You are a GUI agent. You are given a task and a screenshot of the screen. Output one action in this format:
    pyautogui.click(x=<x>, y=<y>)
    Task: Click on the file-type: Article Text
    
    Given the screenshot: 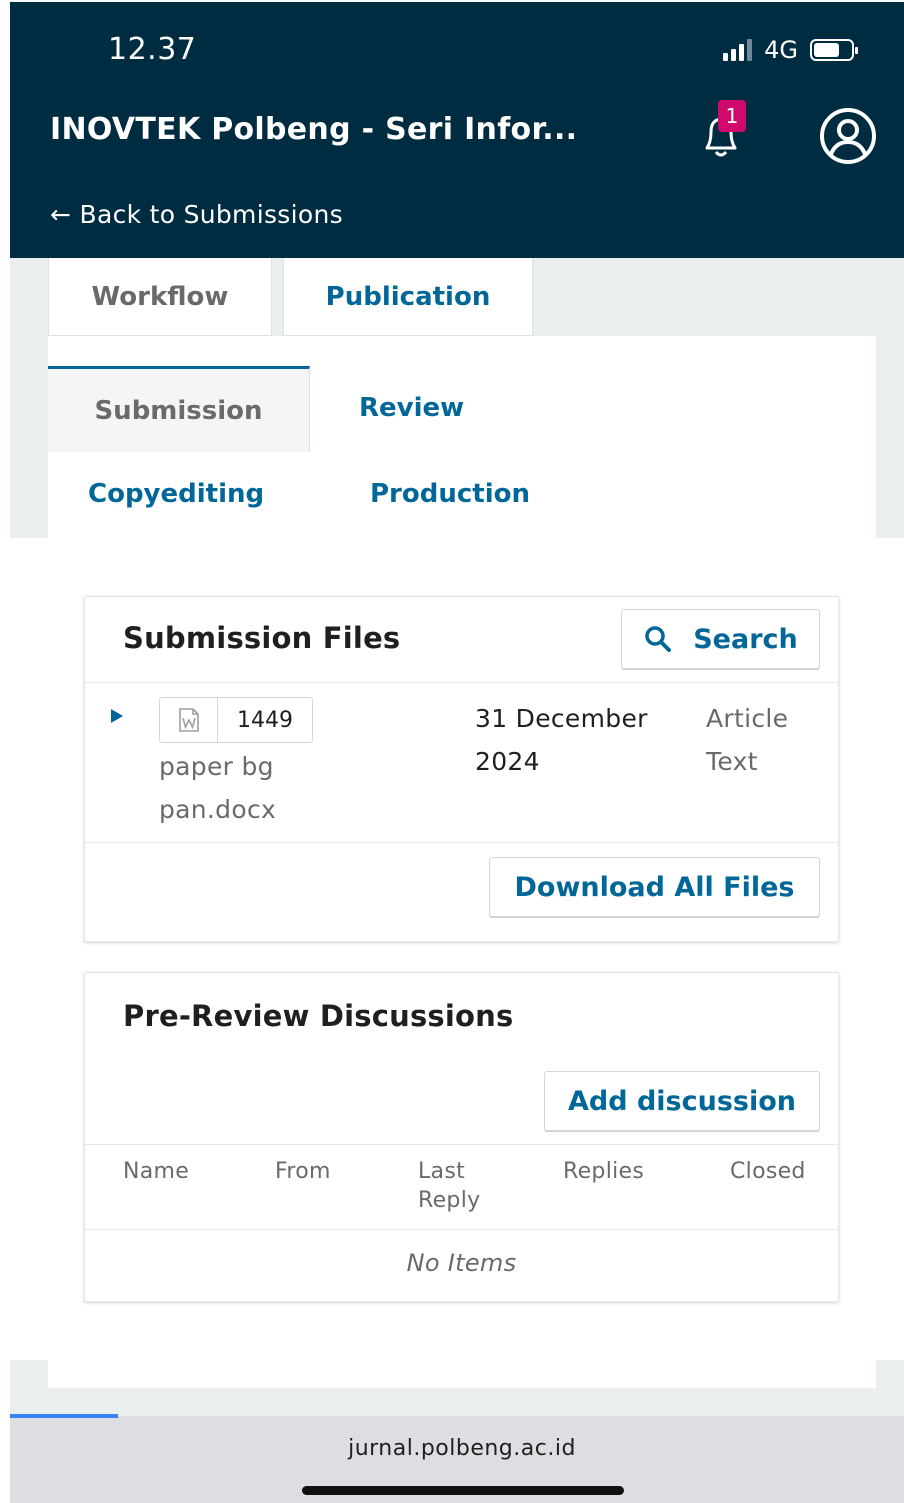 What is the action you would take?
    pyautogui.click(x=747, y=740)
    